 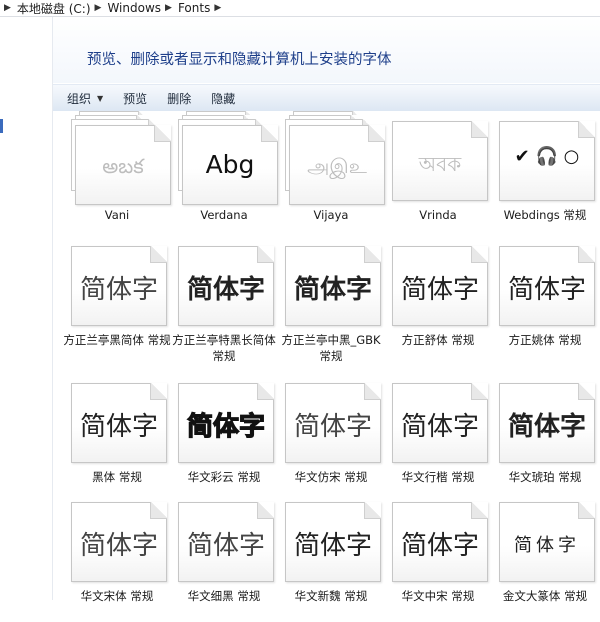 I want to click on font-preview-page: ✔ 🎧 ○, so click(x=547, y=161).